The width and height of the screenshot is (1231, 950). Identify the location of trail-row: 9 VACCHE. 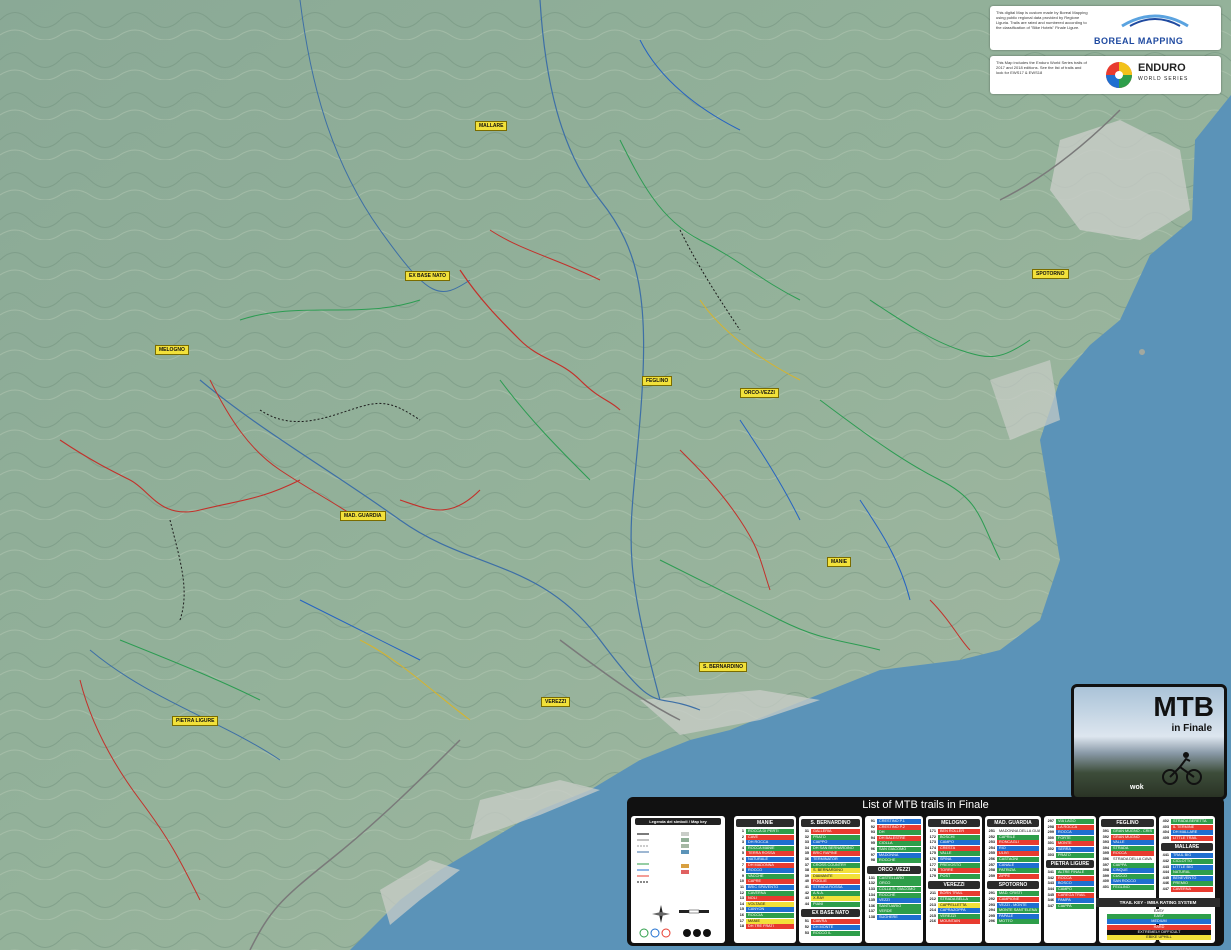
(765, 876).